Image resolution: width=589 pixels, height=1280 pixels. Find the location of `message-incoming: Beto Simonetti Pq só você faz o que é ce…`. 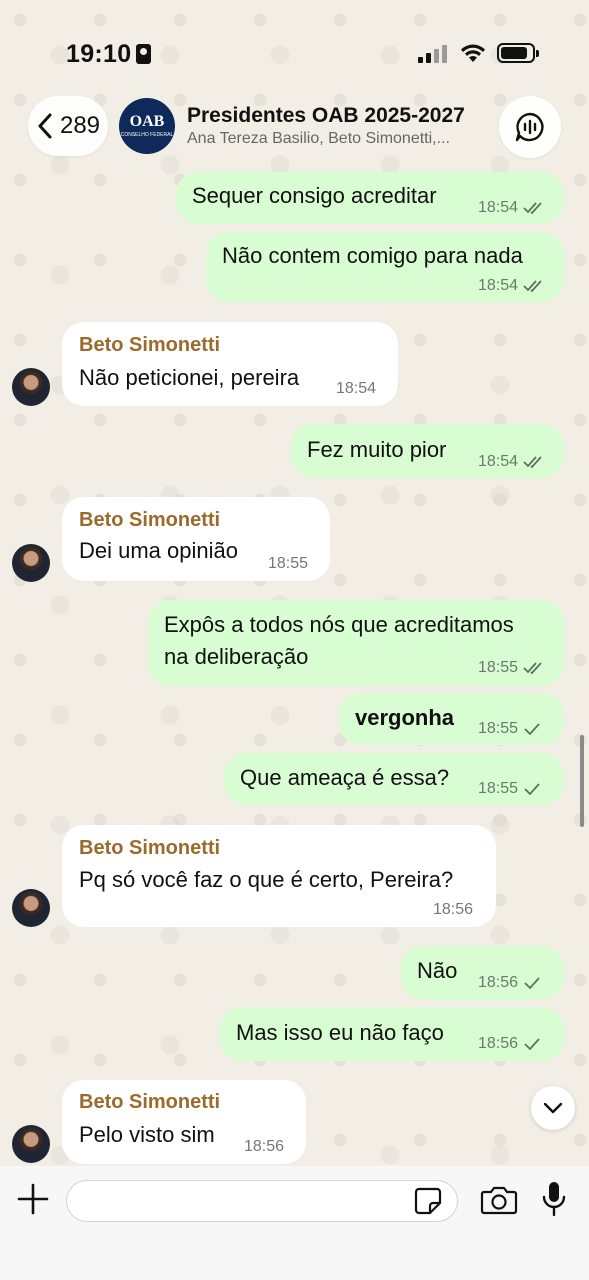

message-incoming: Beto Simonetti Pq só você faz o que é ce… is located at coordinates (279, 876).